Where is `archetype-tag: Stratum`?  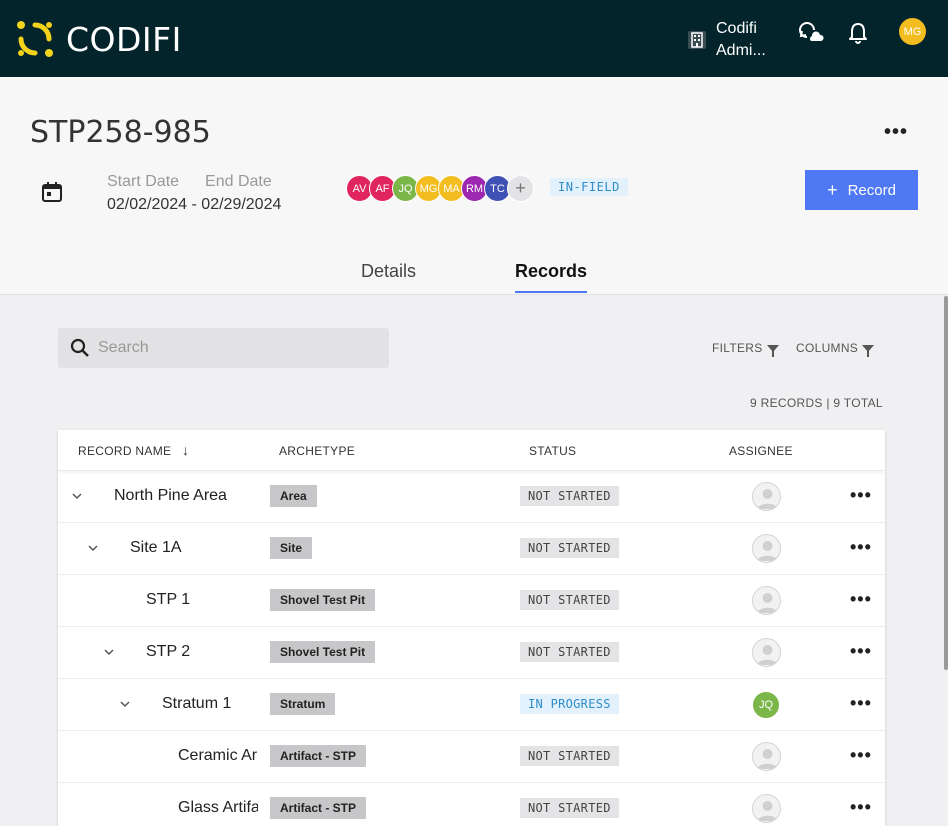 archetype-tag: Stratum is located at coordinates (303, 704).